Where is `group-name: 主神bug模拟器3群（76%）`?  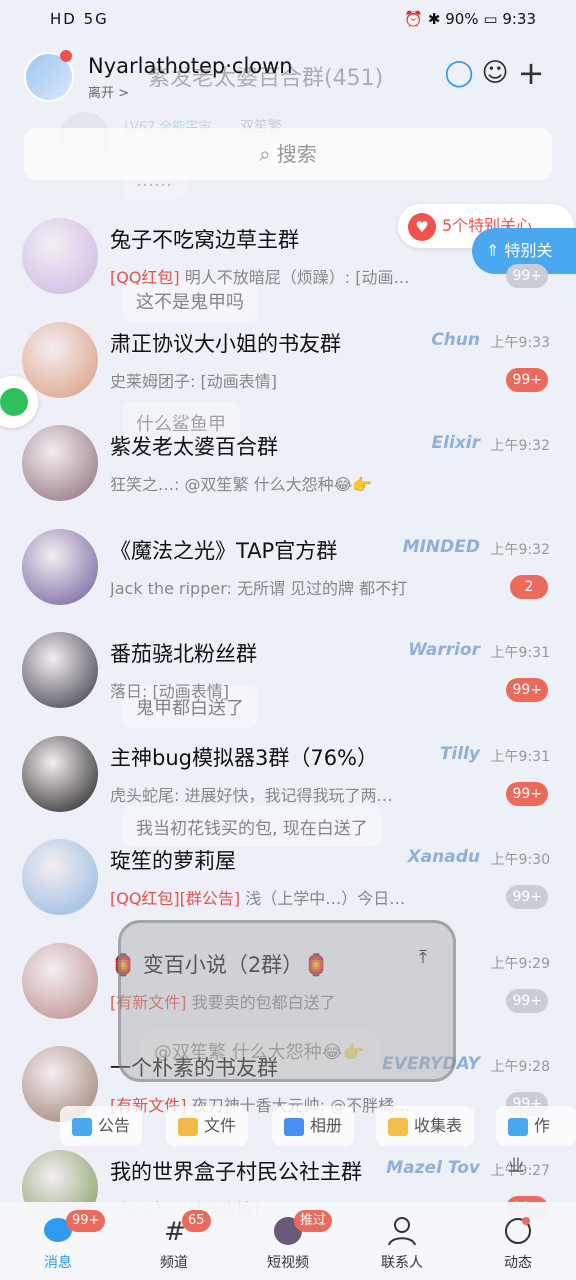 group-name: 主神bug模拟器3群（76%） is located at coordinates (244, 757).